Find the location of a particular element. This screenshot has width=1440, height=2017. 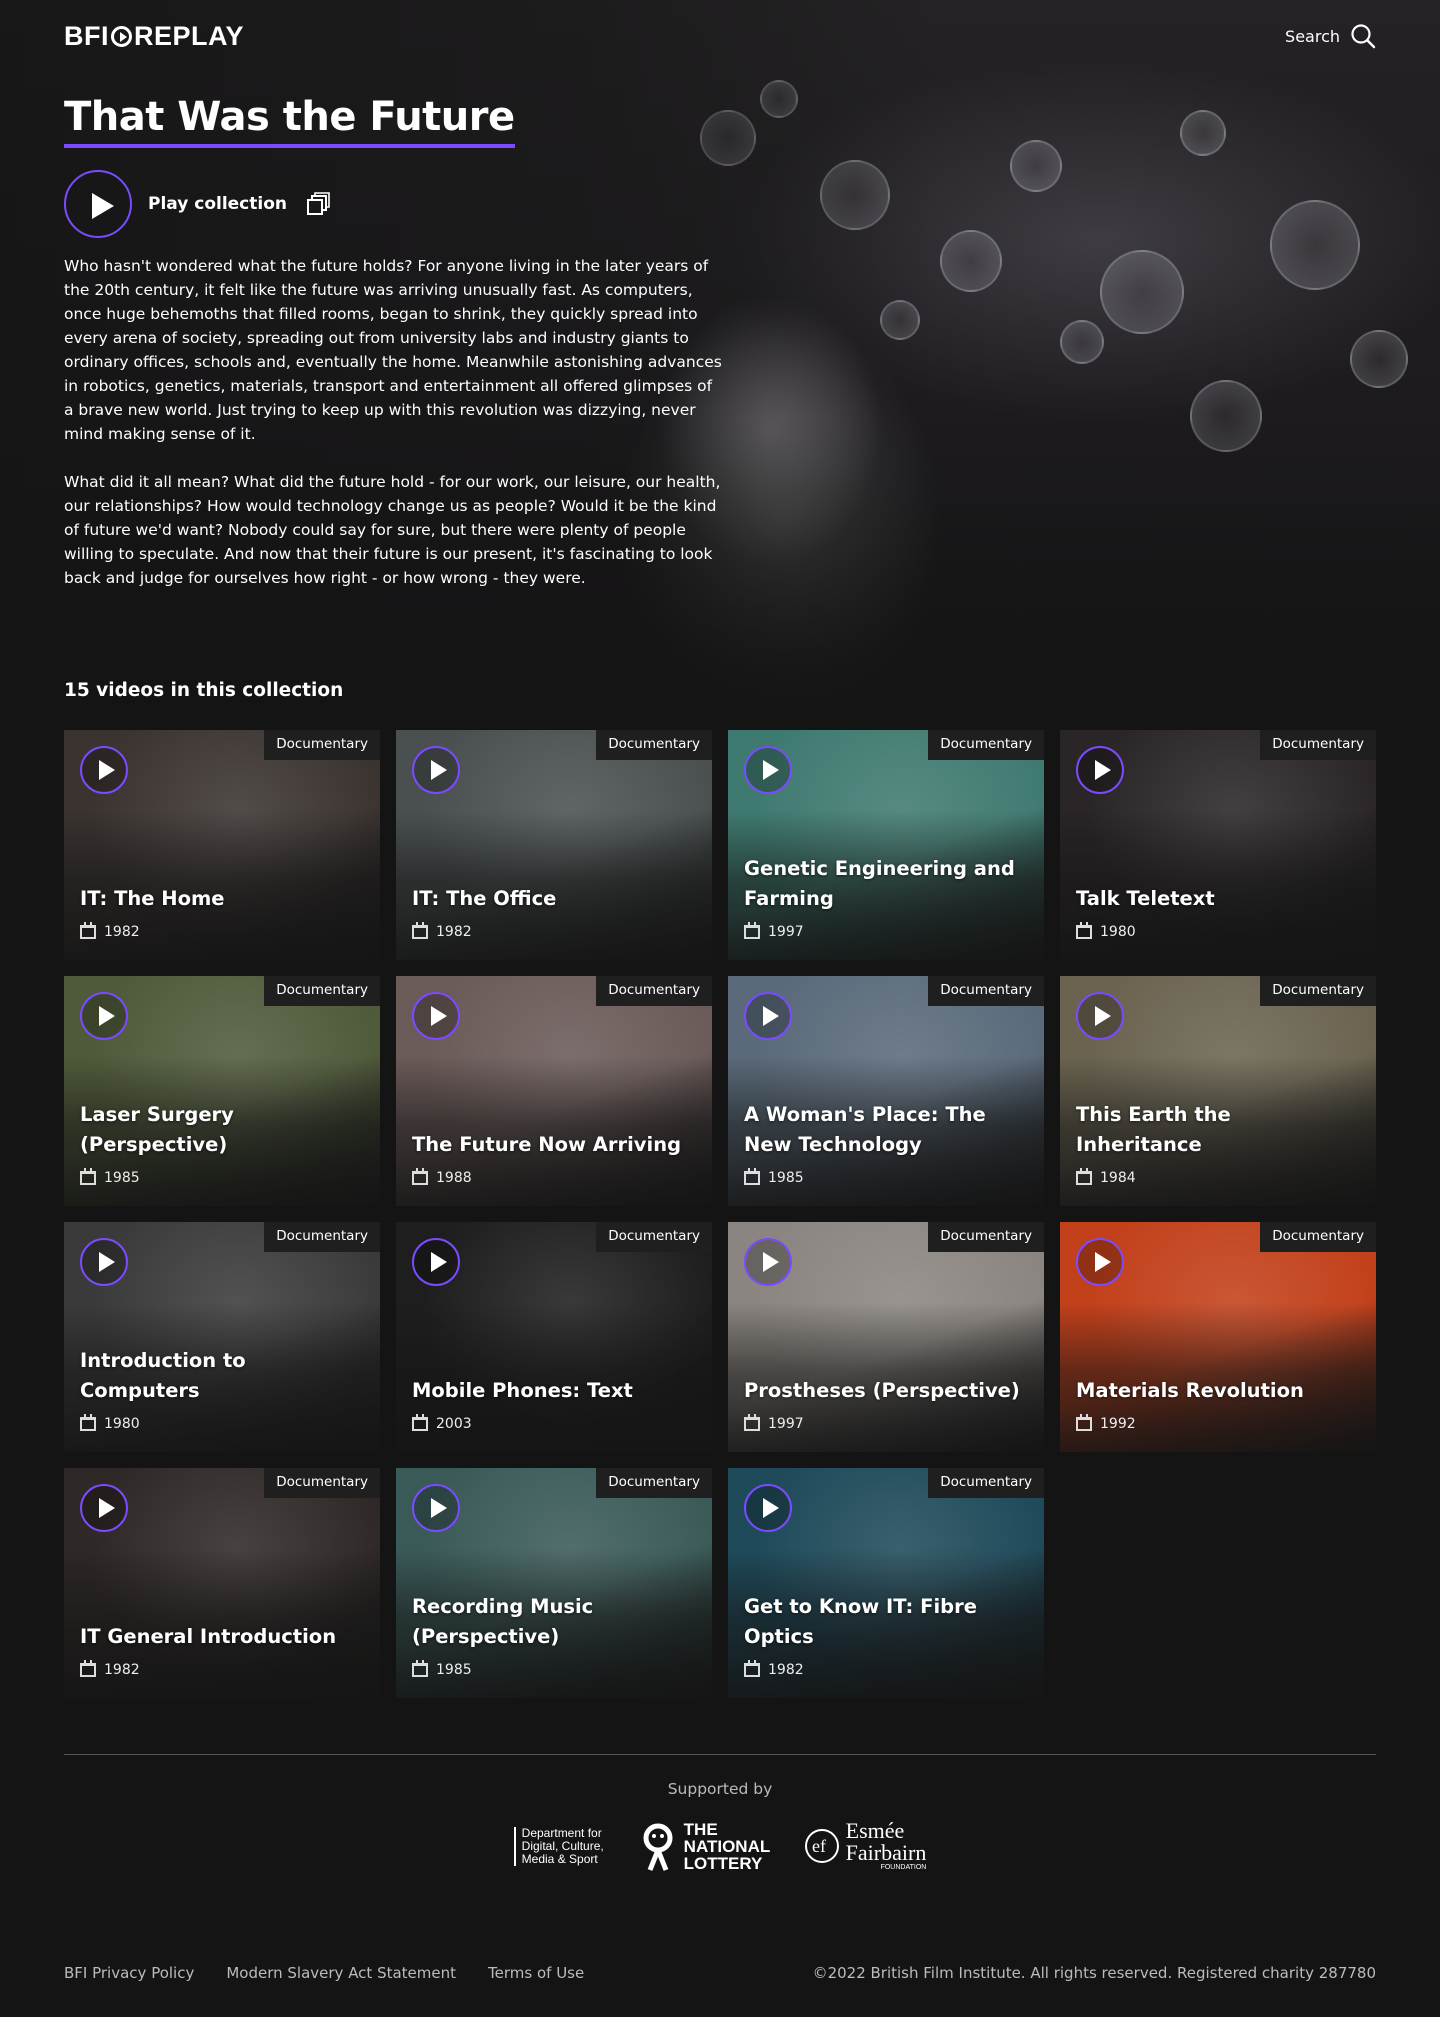

terms-of-use-link: Terms of Use is located at coordinates (536, 1973).